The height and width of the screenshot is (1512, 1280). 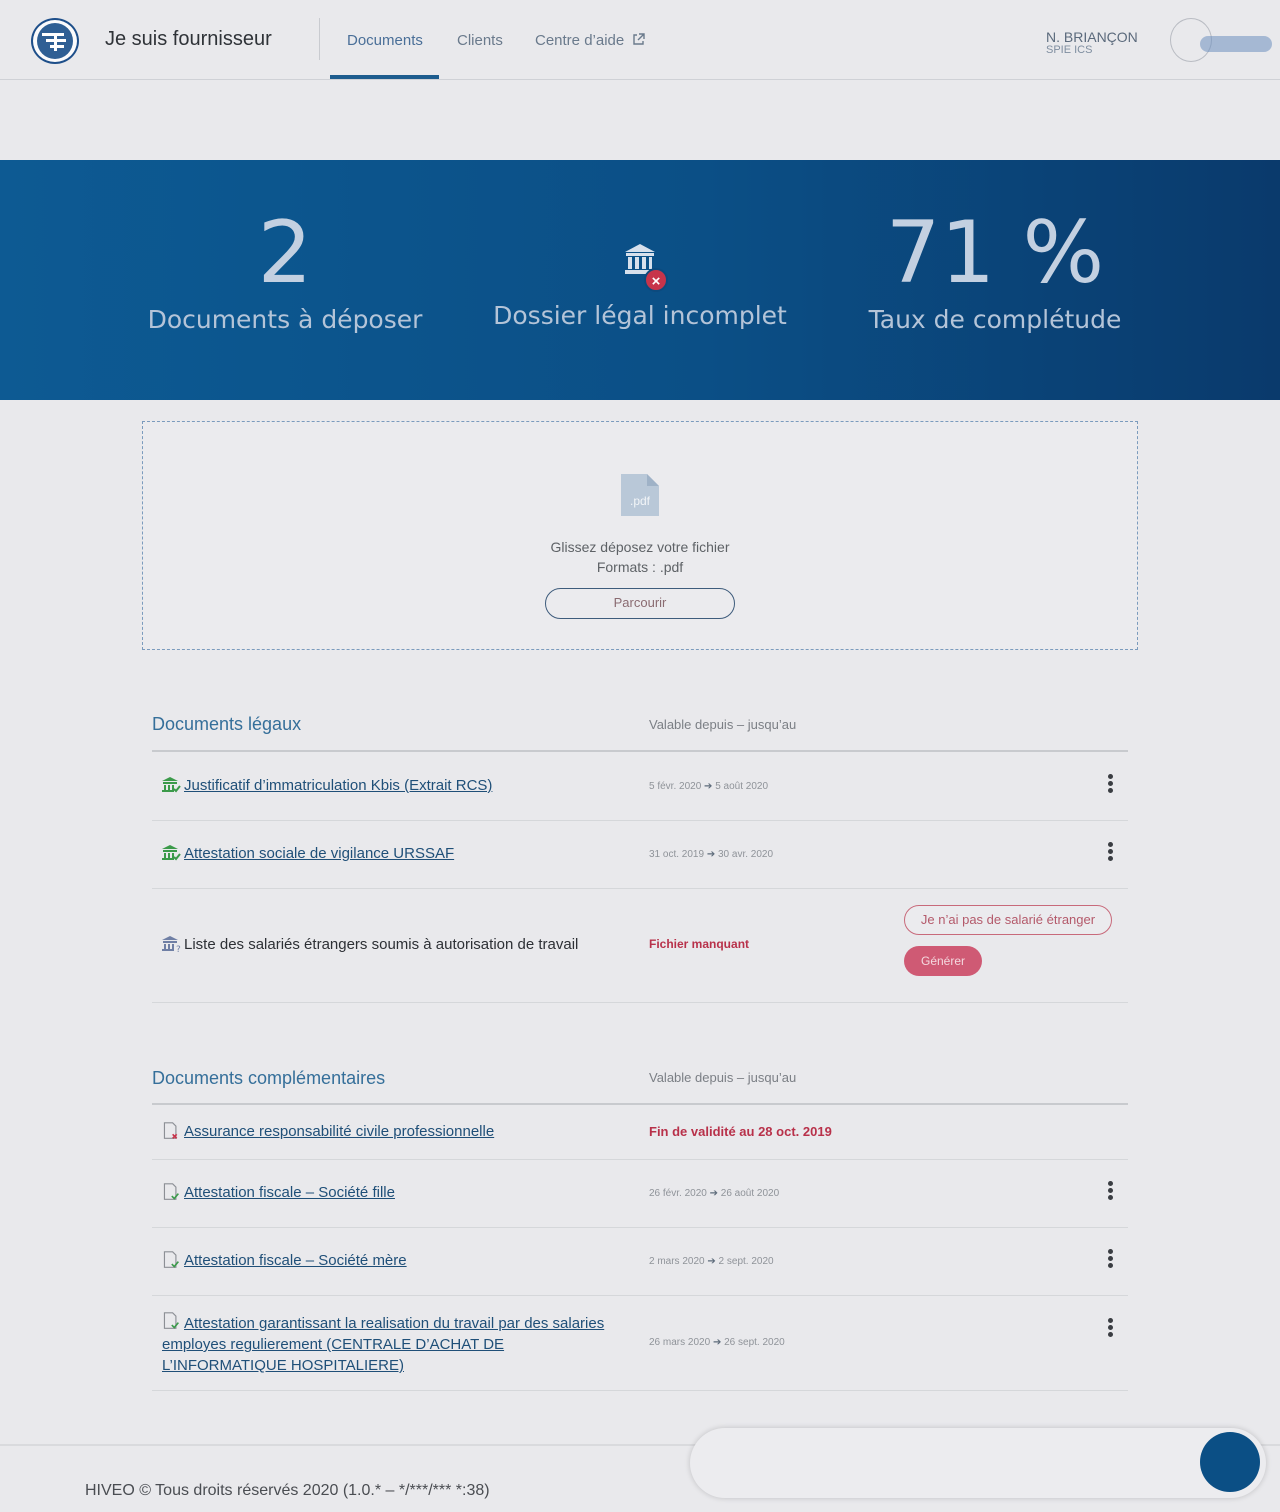 I want to click on stat-legal-file: × Dossier légal incomplet, so click(x=640, y=245).